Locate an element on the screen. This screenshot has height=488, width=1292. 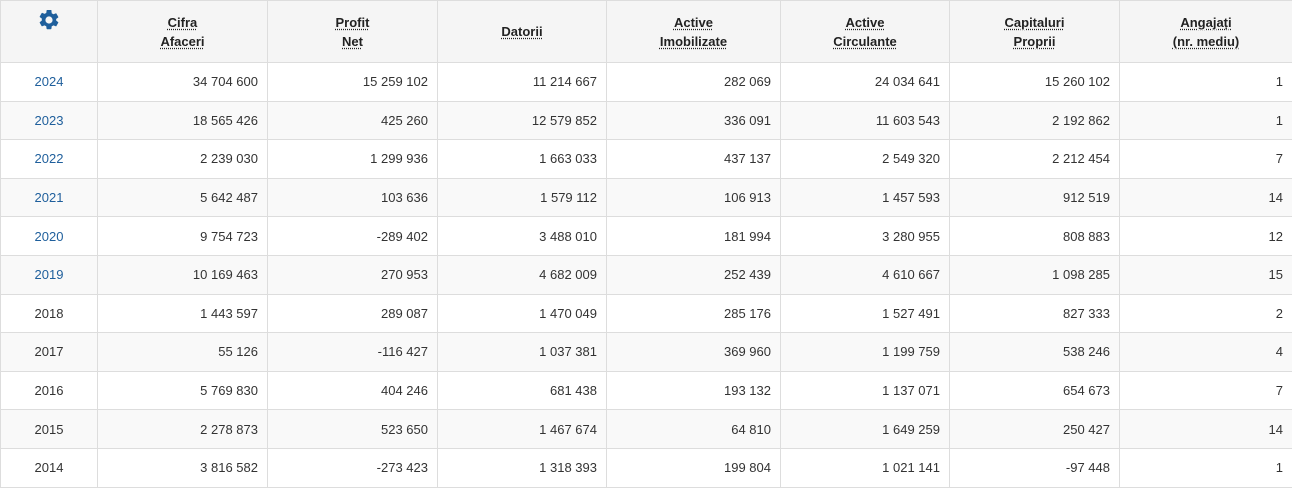
value-cell-capitaluri-proprii: 250 427 is located at coordinates (1035, 429).